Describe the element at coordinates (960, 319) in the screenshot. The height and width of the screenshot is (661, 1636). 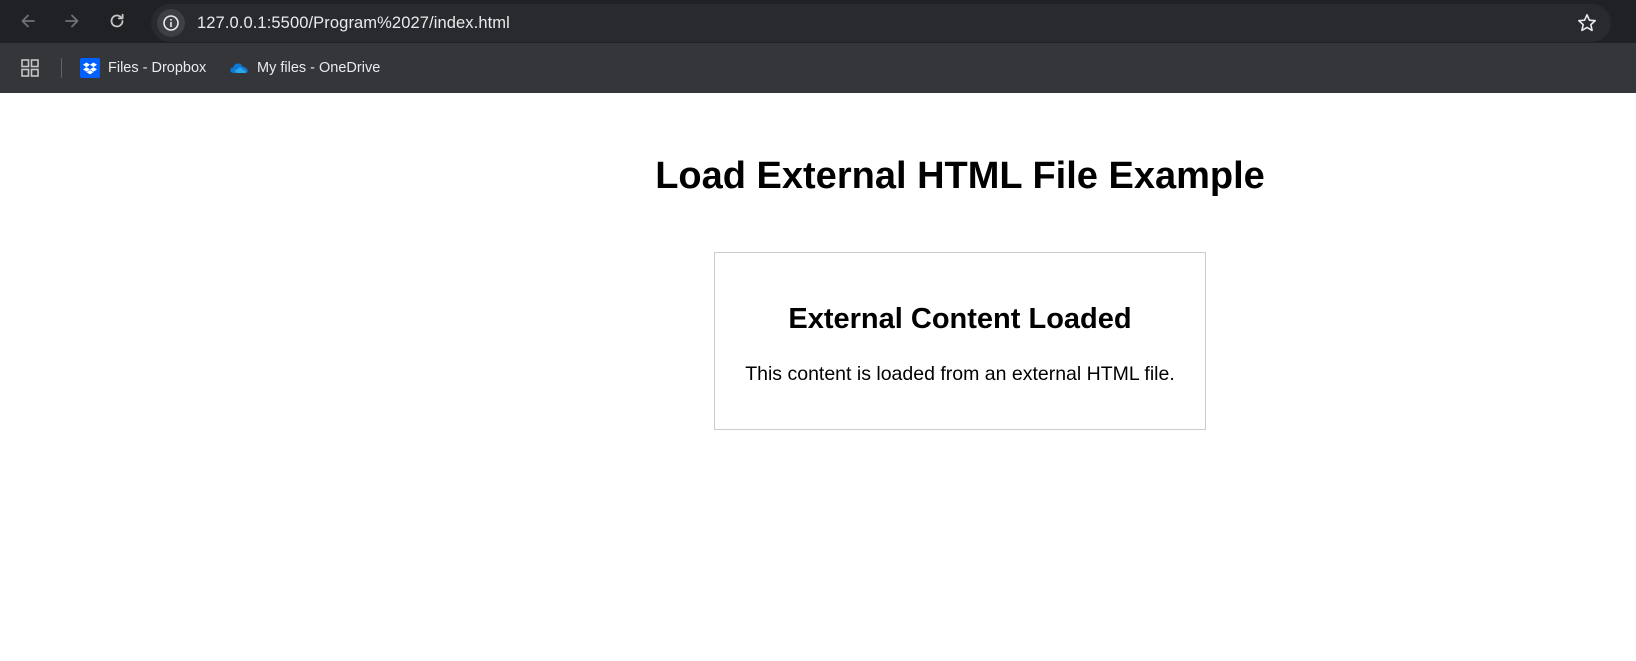
I see `external-content-heading: External Content Loaded` at that location.